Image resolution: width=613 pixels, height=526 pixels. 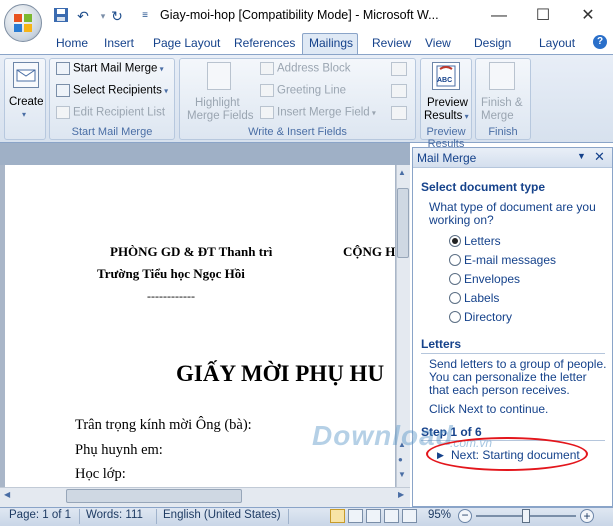 What do you see at coordinates (455, 298) in the screenshot?
I see `radio-labels` at bounding box center [455, 298].